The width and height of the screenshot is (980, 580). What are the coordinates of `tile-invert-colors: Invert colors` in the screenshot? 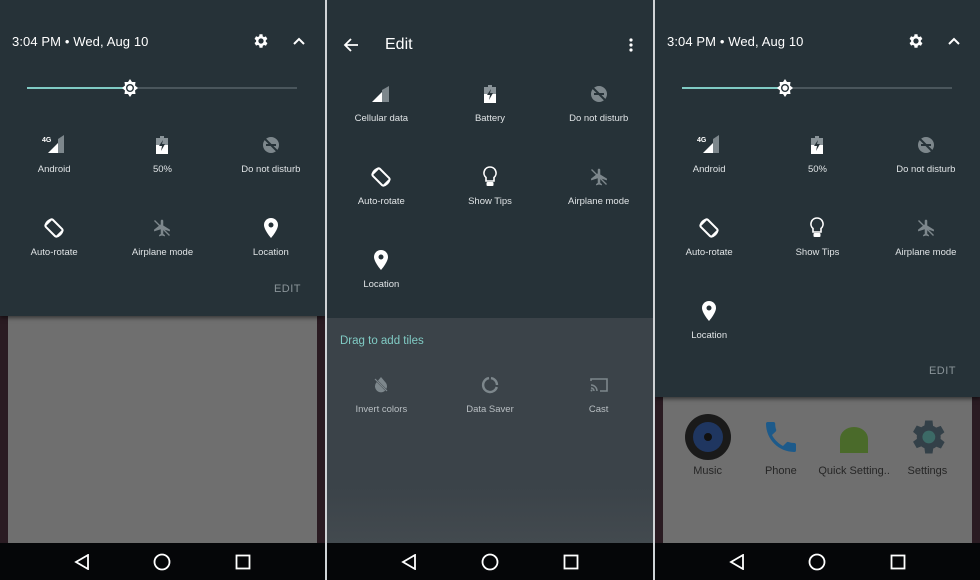 It's located at (381, 414).